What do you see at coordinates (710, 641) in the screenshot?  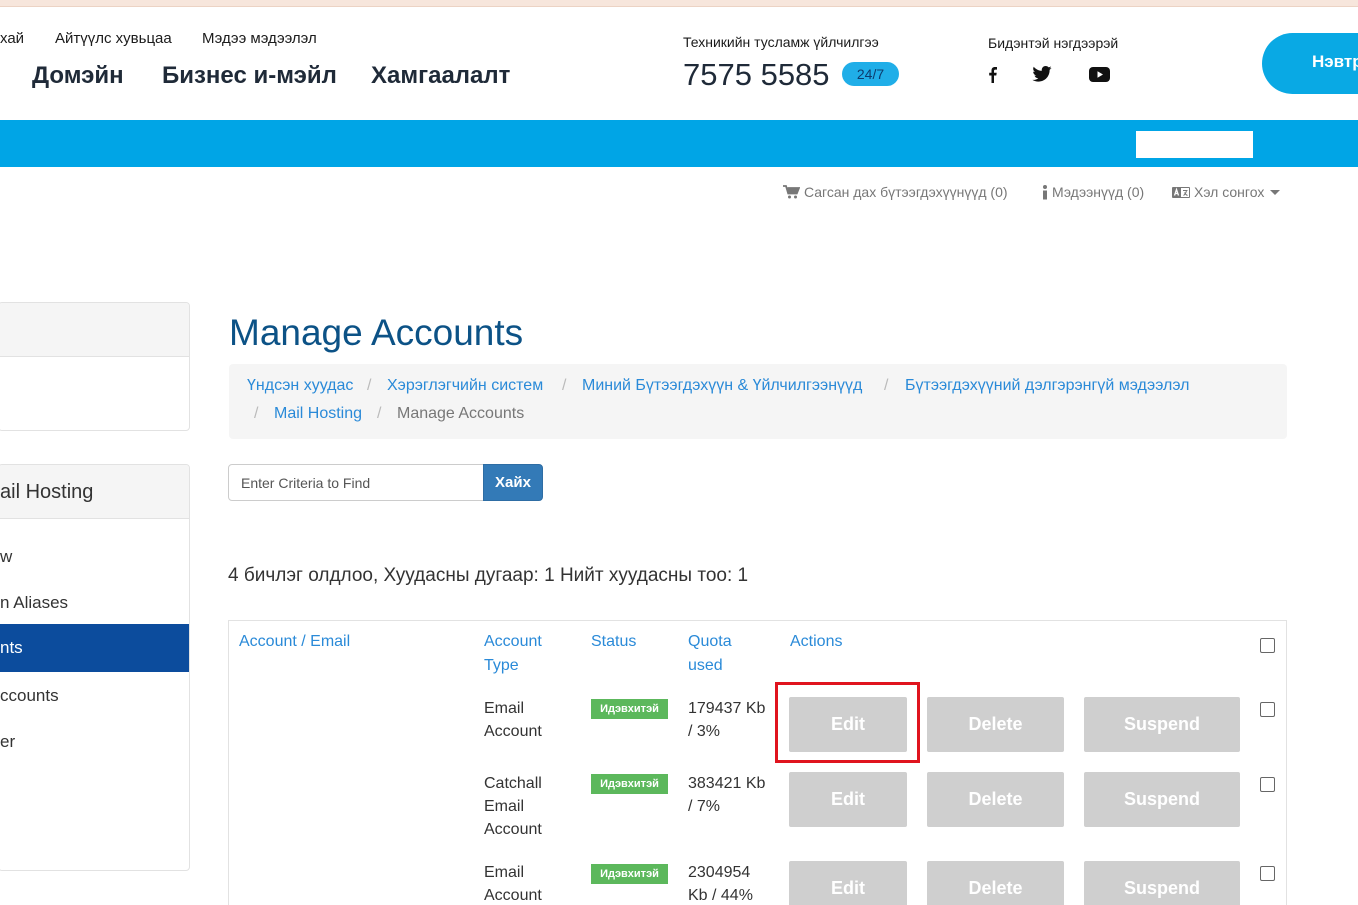 I see `column-header-quota-line1: Quota` at bounding box center [710, 641].